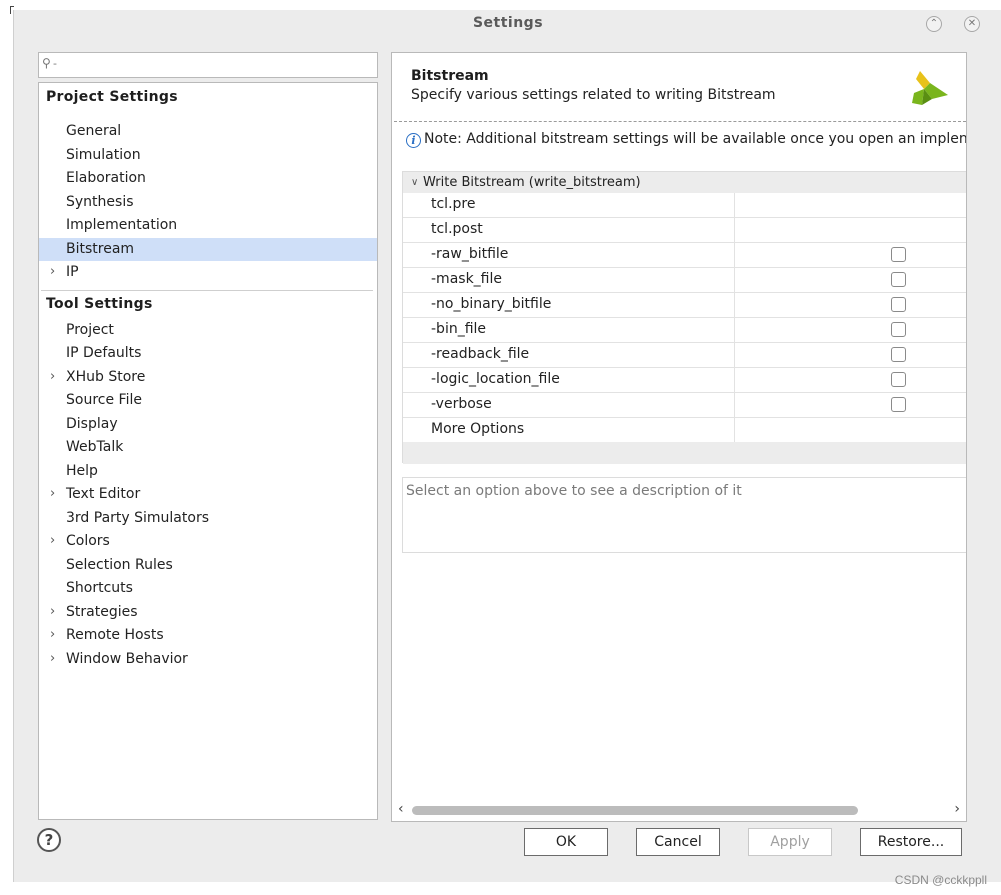  I want to click on option-name: -raw_bitfile, so click(470, 254).